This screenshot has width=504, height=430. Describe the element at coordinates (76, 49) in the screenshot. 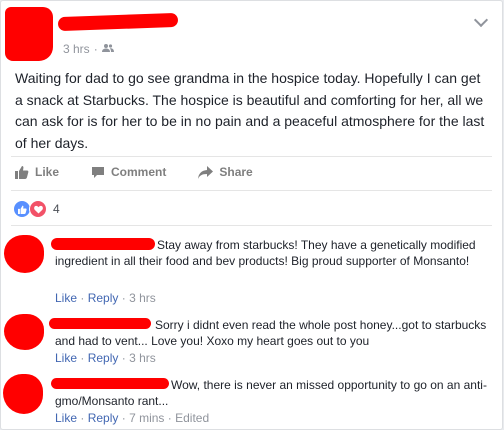

I see `post-timestamp: 3 hrs` at that location.